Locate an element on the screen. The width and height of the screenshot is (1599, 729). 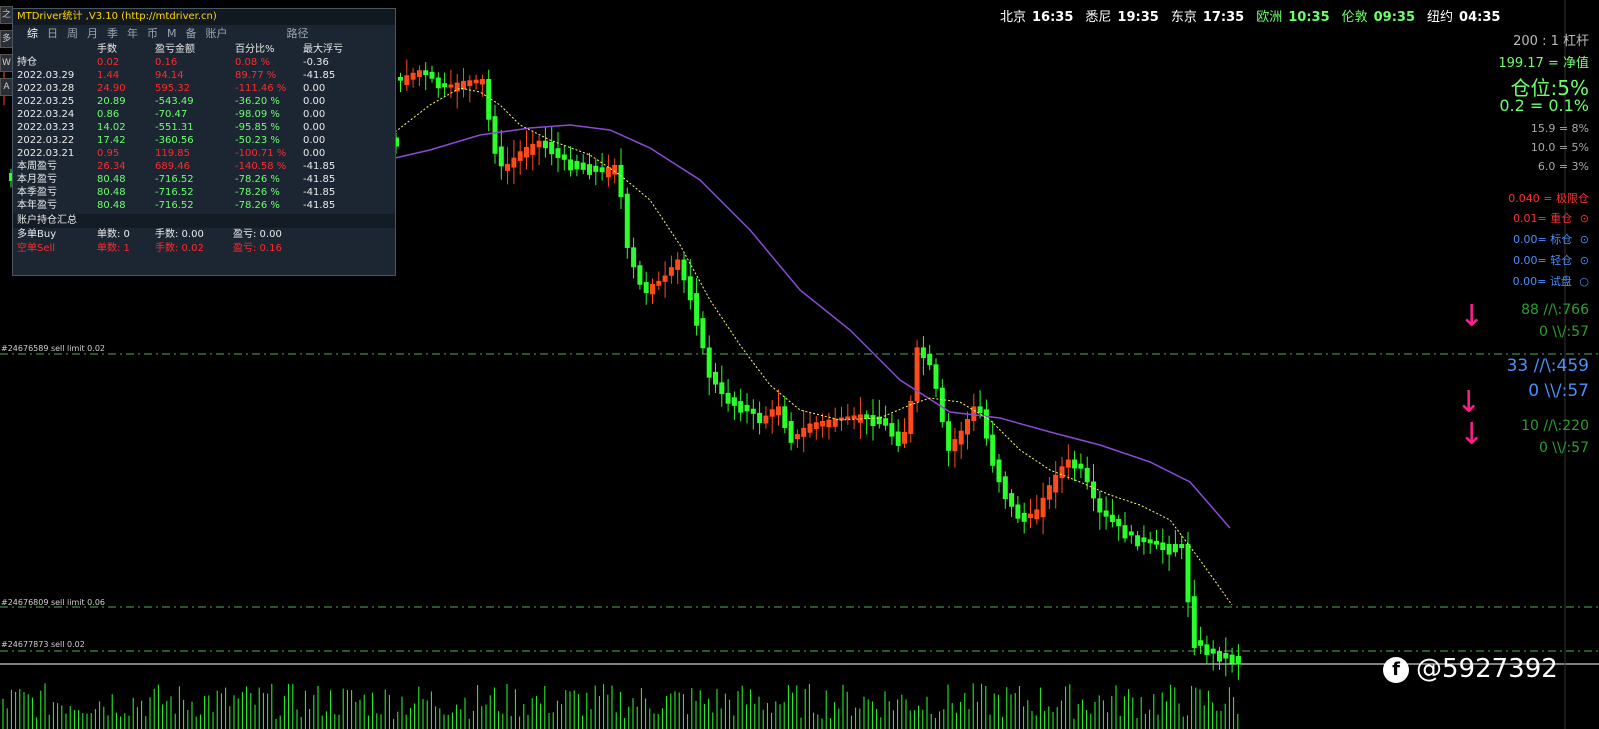
stats-row: 本周盈亏 26.34 689.46 -140.58 % -41.85 is located at coordinates (204, 166).